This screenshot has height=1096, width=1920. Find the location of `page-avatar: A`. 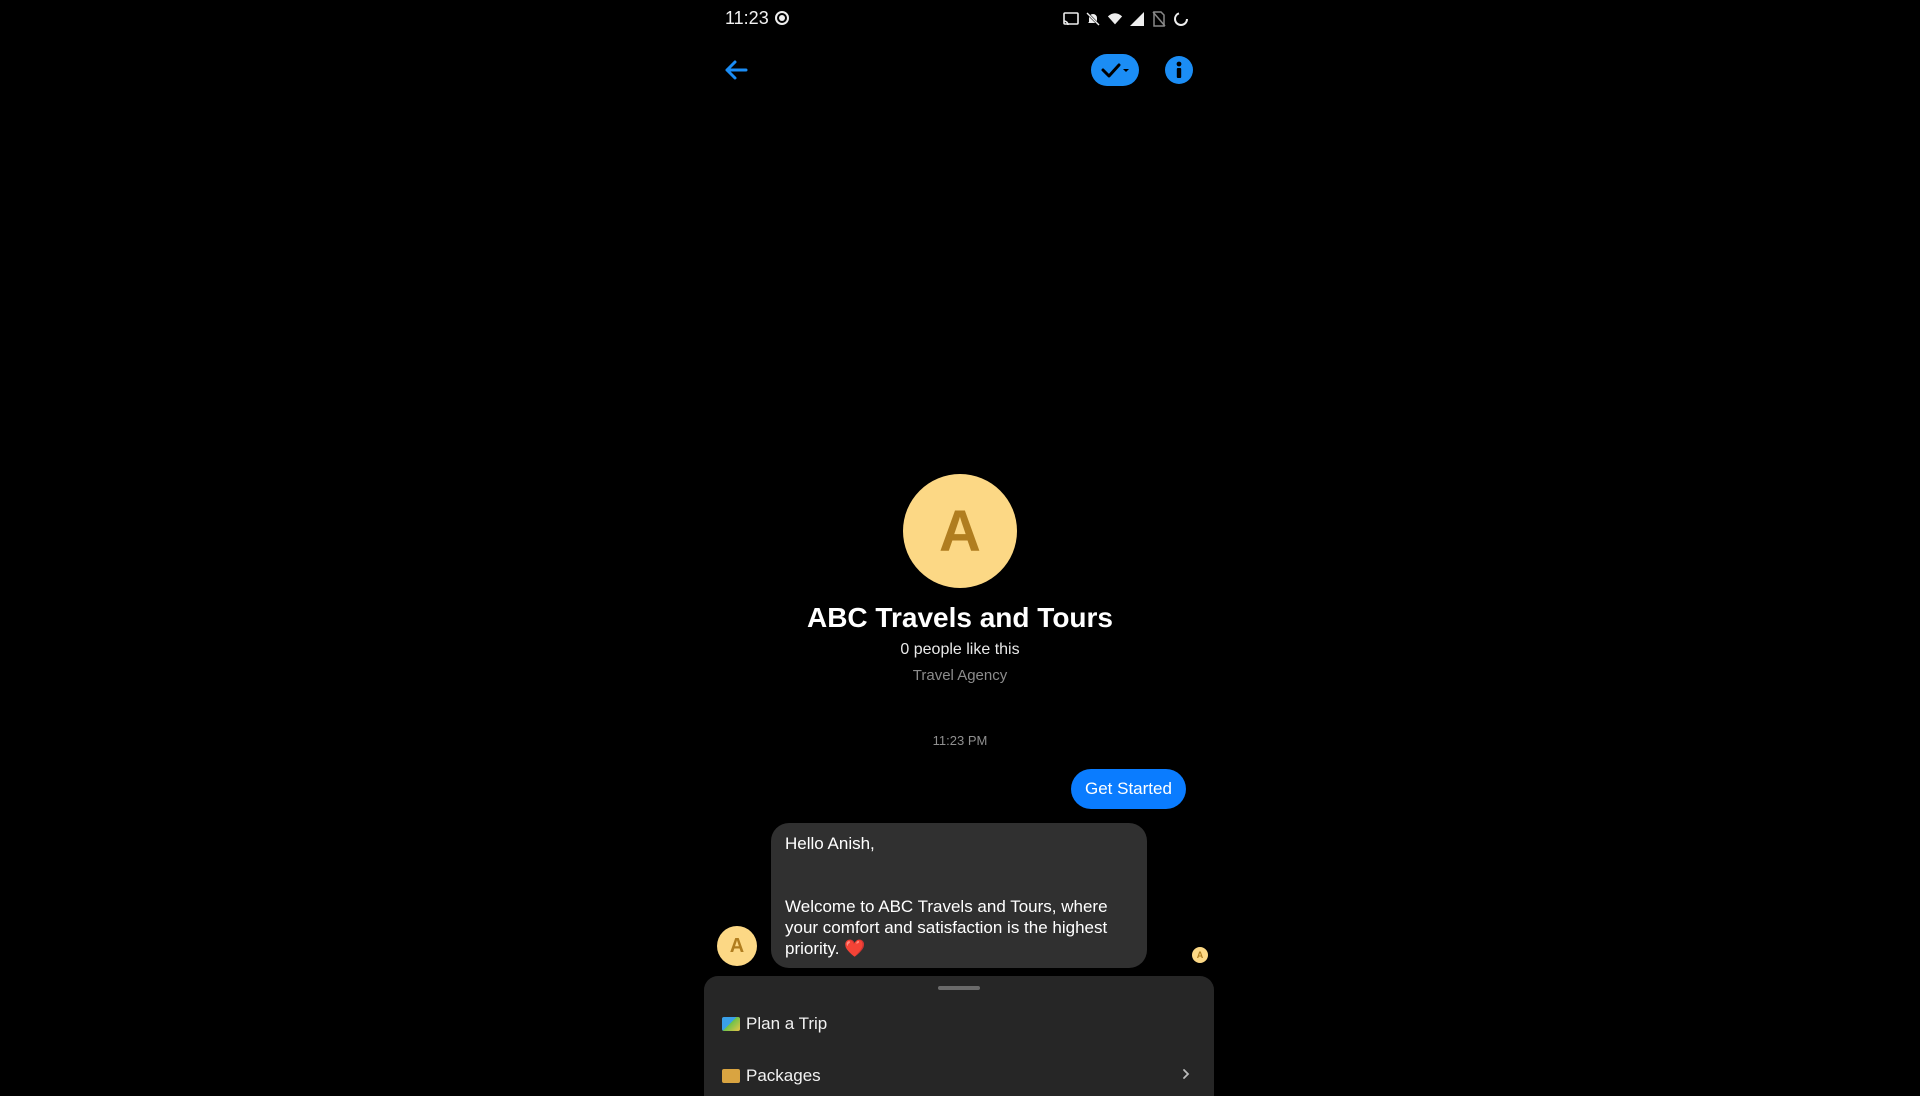

page-avatar: A is located at coordinates (960, 531).